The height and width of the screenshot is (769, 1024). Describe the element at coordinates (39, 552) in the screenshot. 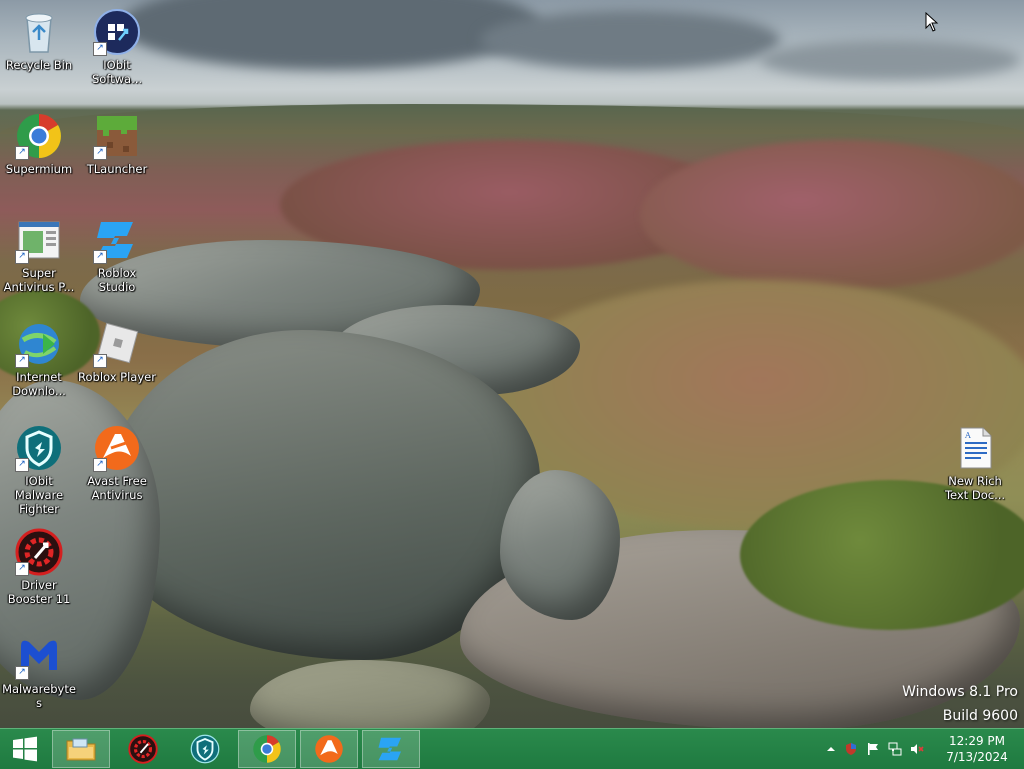

I see `driver-booster-icon: ↗` at that location.